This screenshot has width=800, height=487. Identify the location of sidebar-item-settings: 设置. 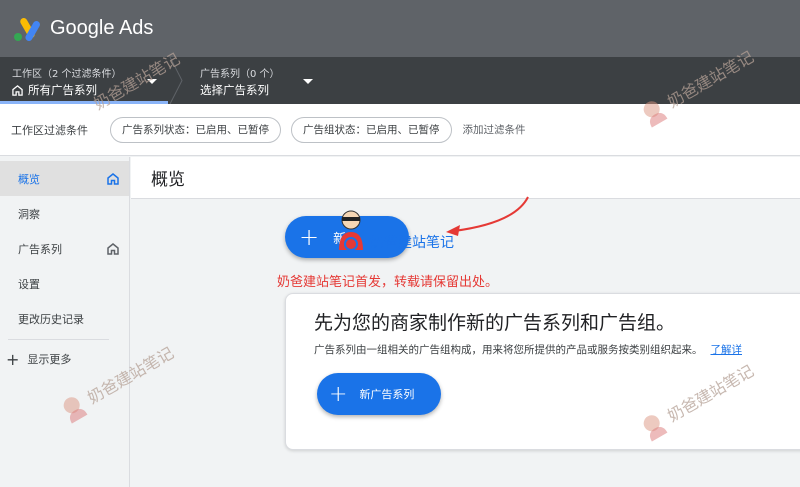
(64, 283).